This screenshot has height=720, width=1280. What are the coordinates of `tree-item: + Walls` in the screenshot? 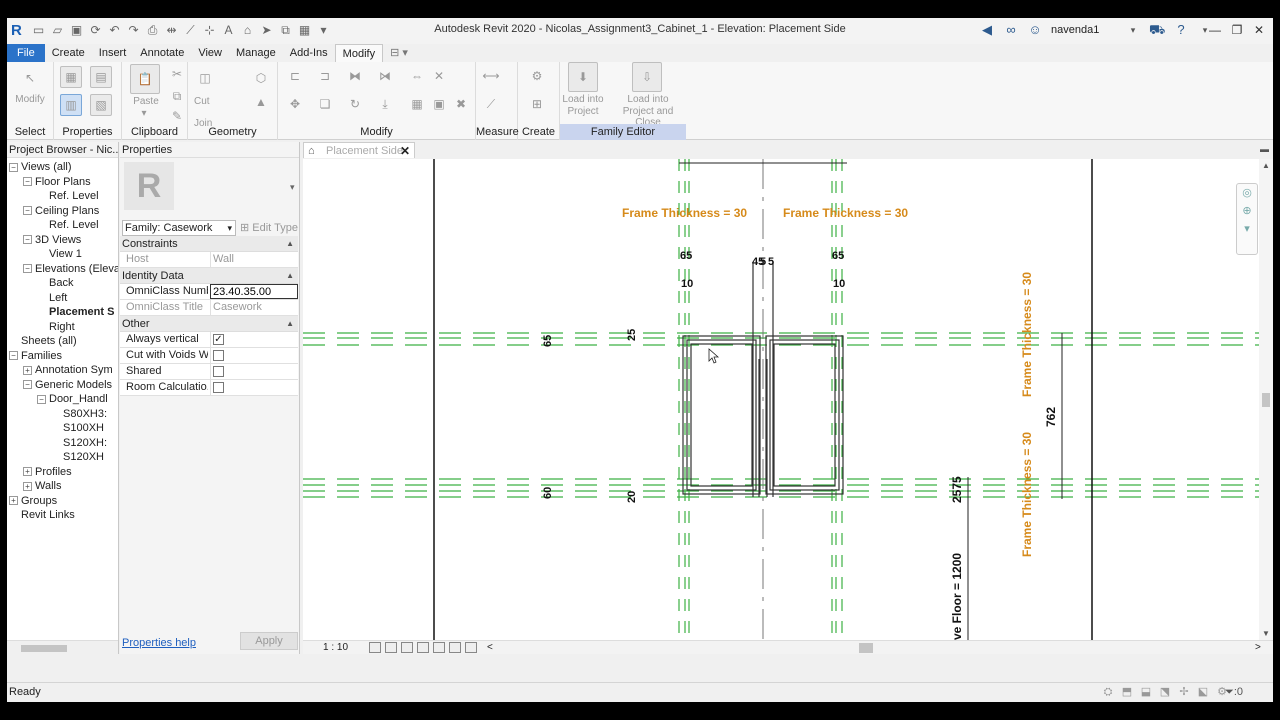 It's located at (42, 486).